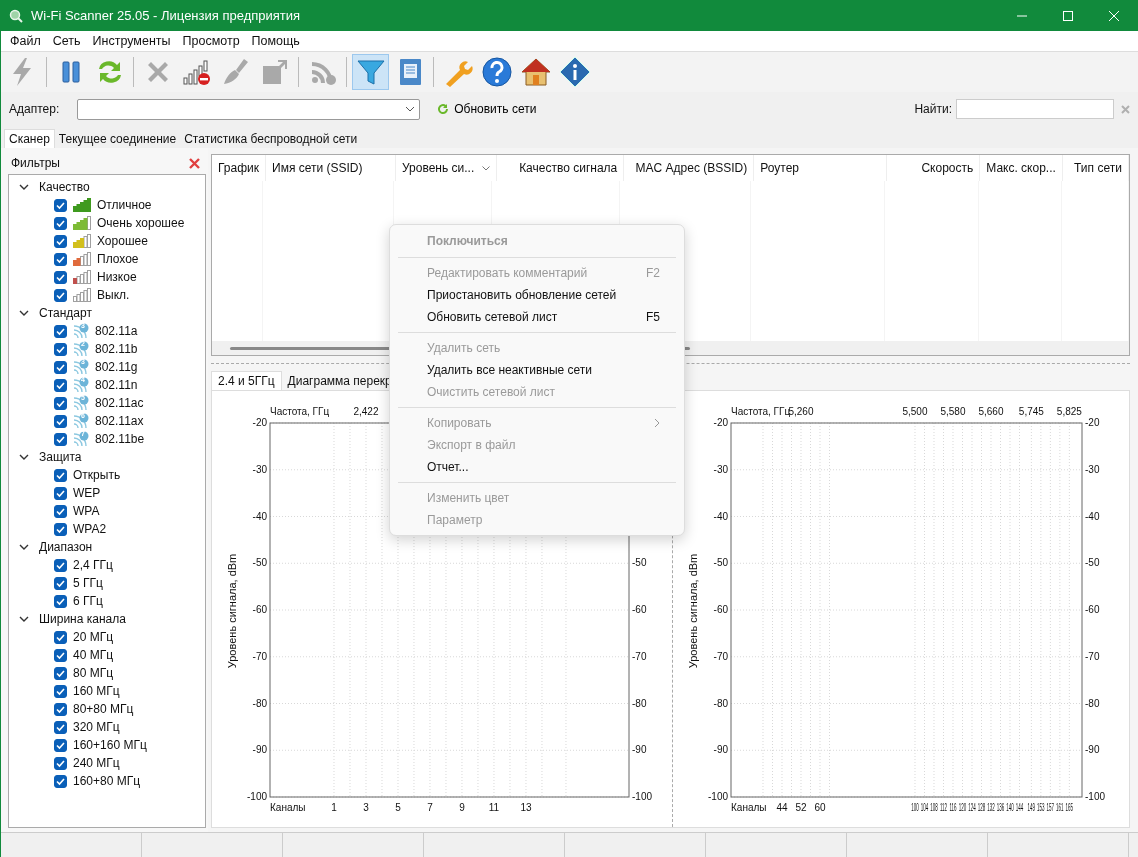  Describe the element at coordinates (117, 277) in the screenshot. I see `filter-label: Низкое` at that location.